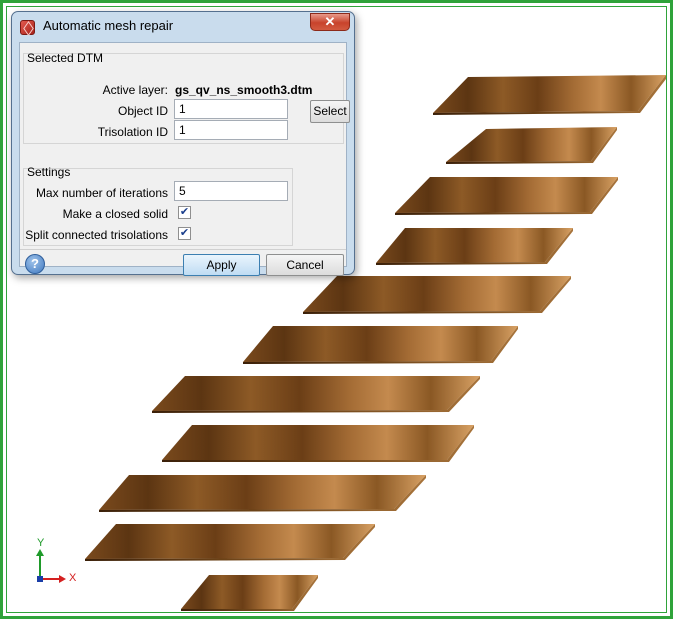 Image resolution: width=673 pixels, height=619 pixels. Describe the element at coordinates (184, 233) in the screenshot. I see `split-trisolations-checkbox: ✔` at that location.